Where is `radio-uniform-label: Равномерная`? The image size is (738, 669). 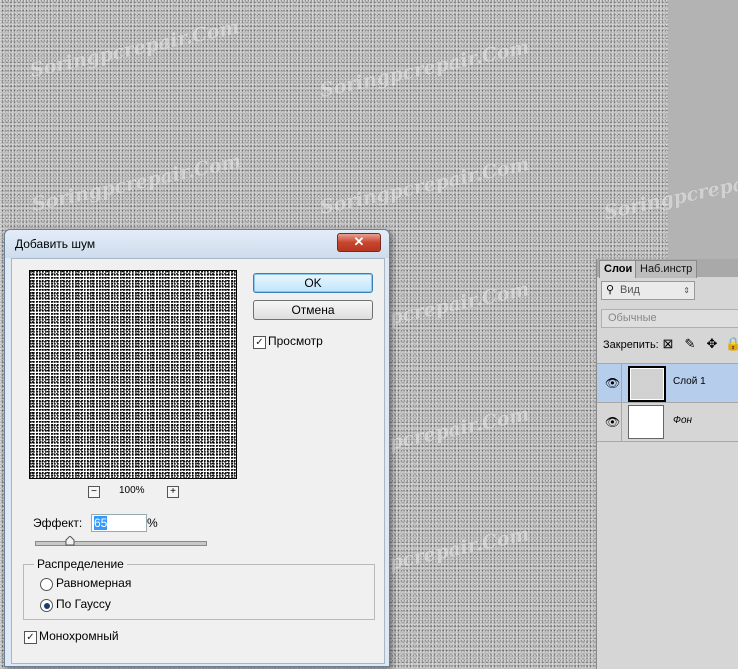 radio-uniform-label: Равномерная is located at coordinates (94, 583).